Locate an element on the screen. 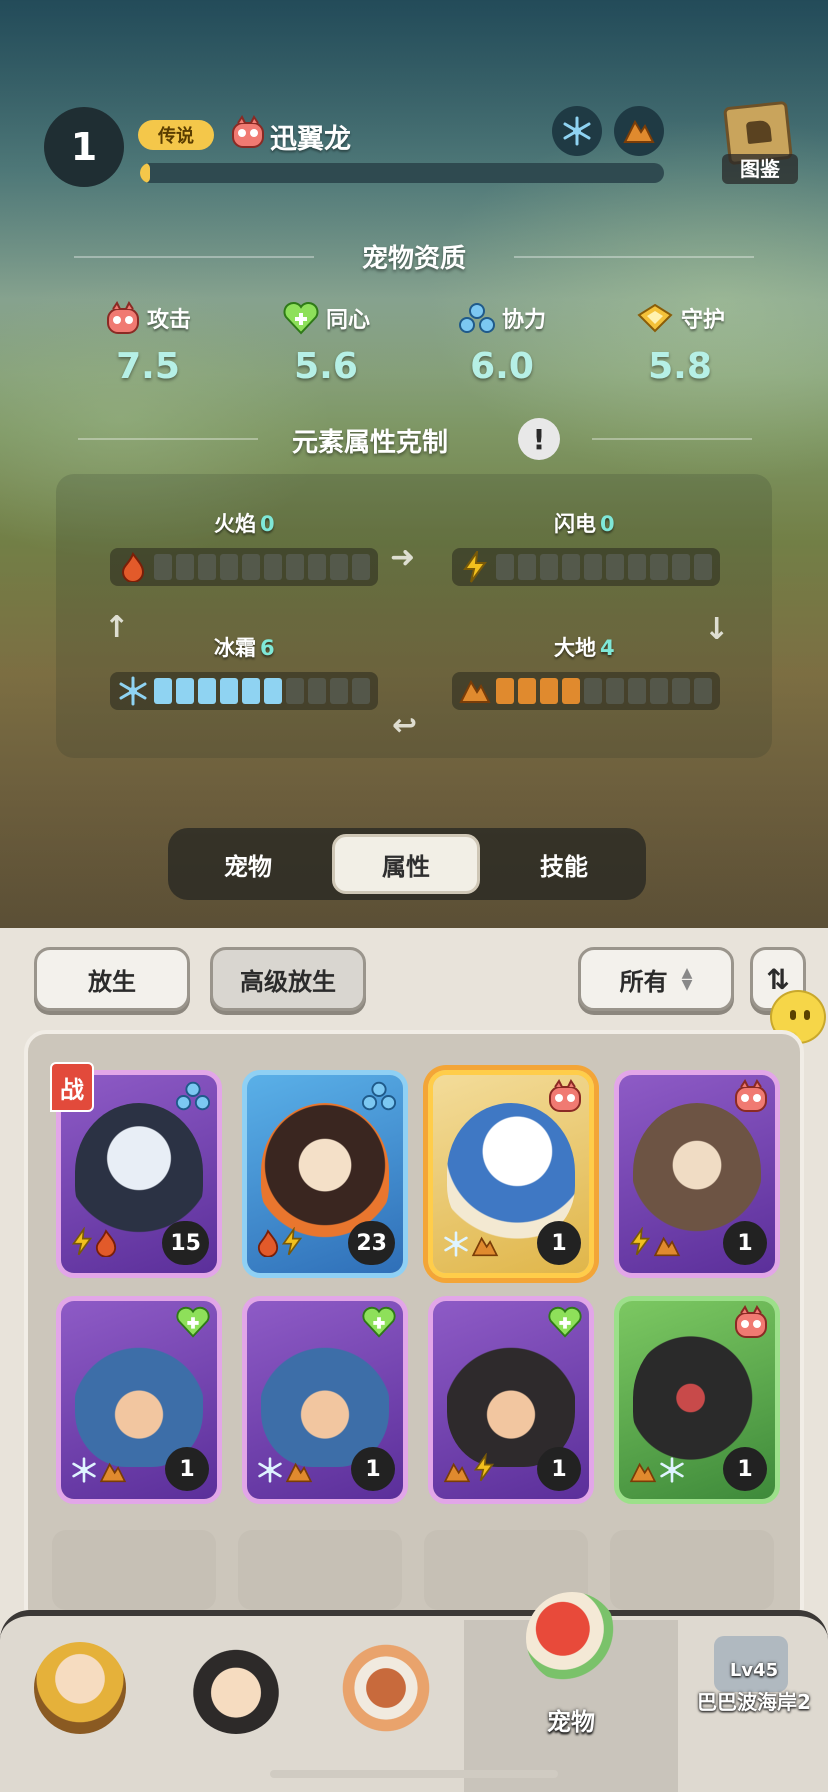 The height and width of the screenshot is (1792, 828). tab-skills: 技能 is located at coordinates (564, 864).